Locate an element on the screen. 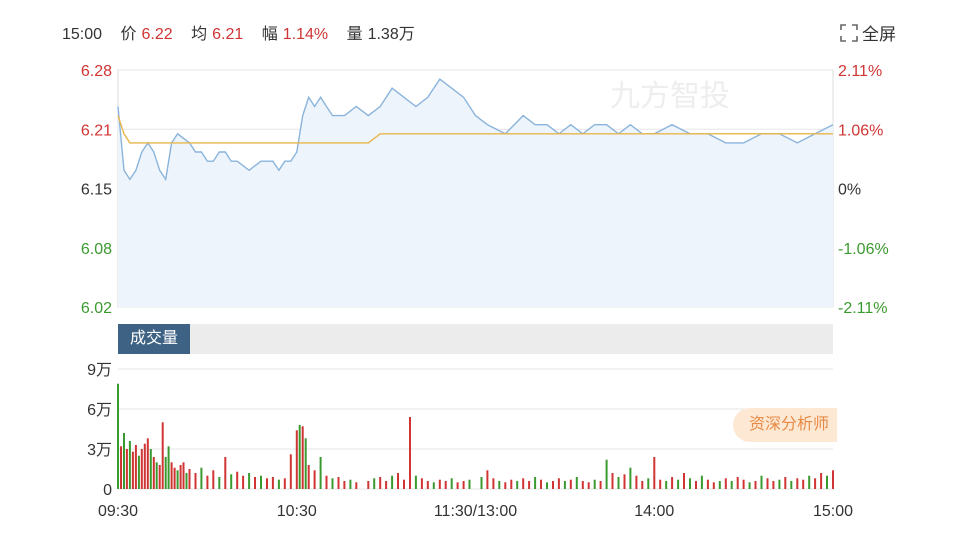  time-axis-tick: 15:00 is located at coordinates (833, 511).